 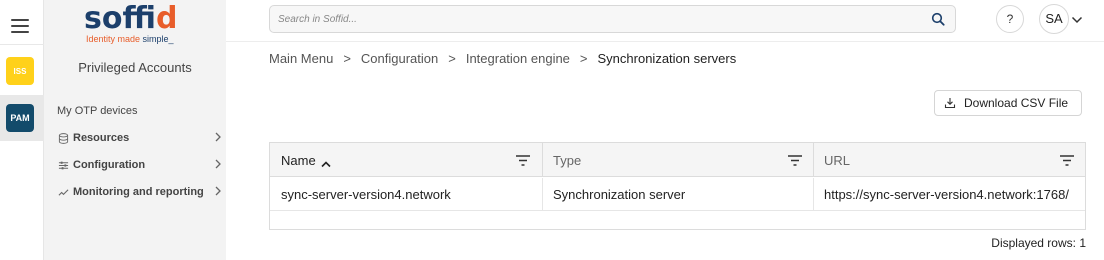 I want to click on column-header-type: Type, so click(x=678, y=160).